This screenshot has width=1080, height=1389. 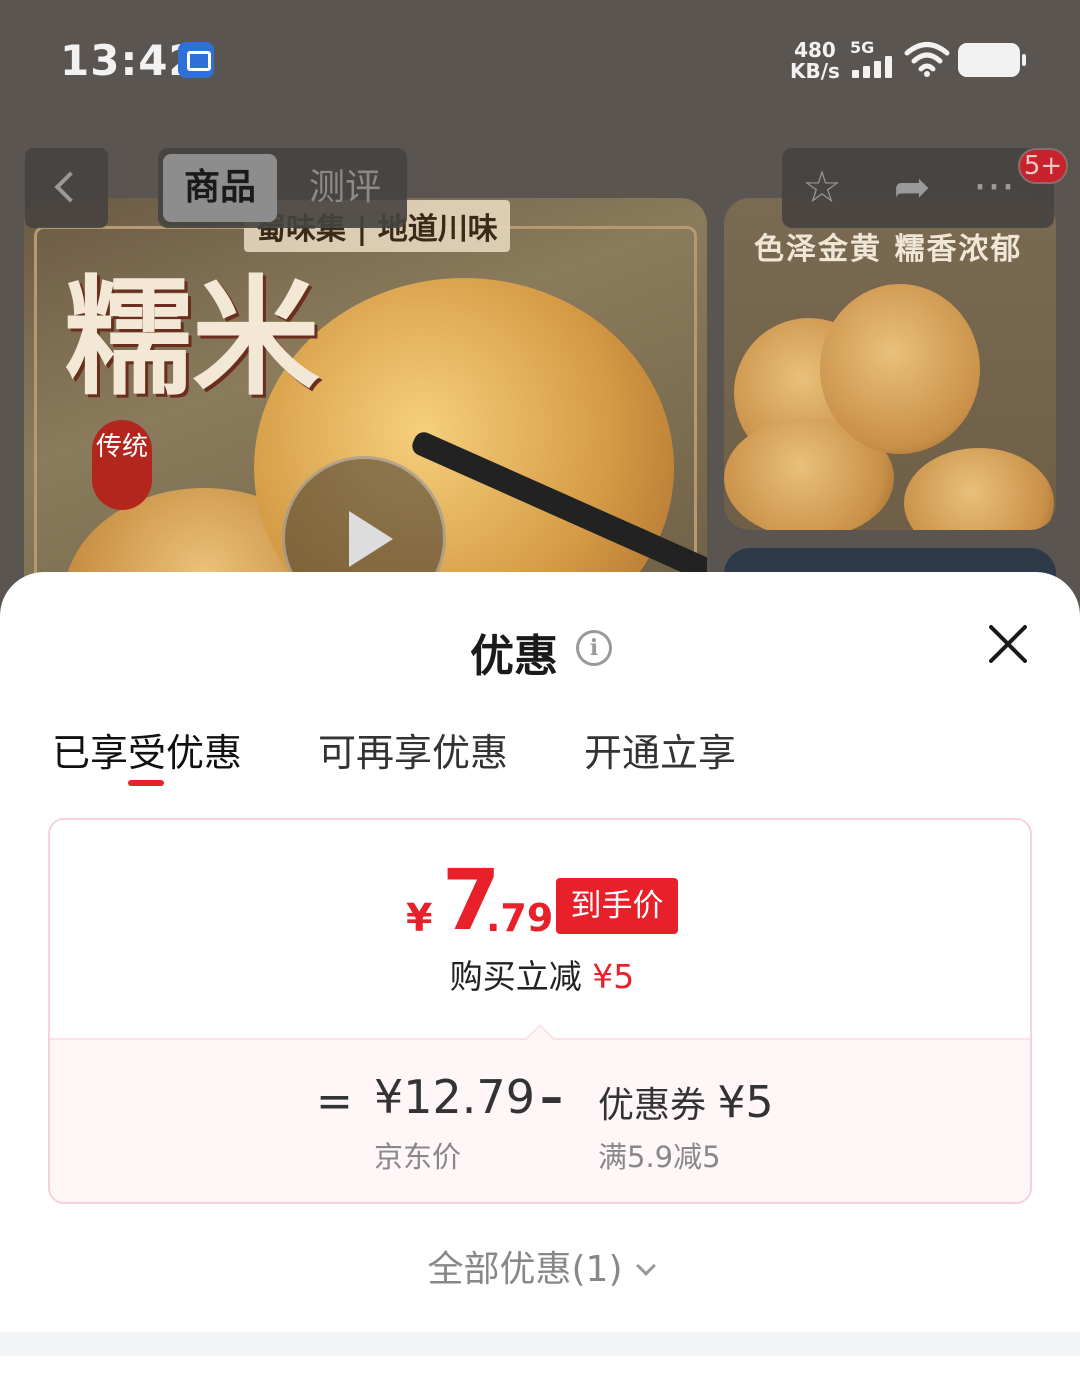 I want to click on minus-sign: –, so click(x=551, y=1097).